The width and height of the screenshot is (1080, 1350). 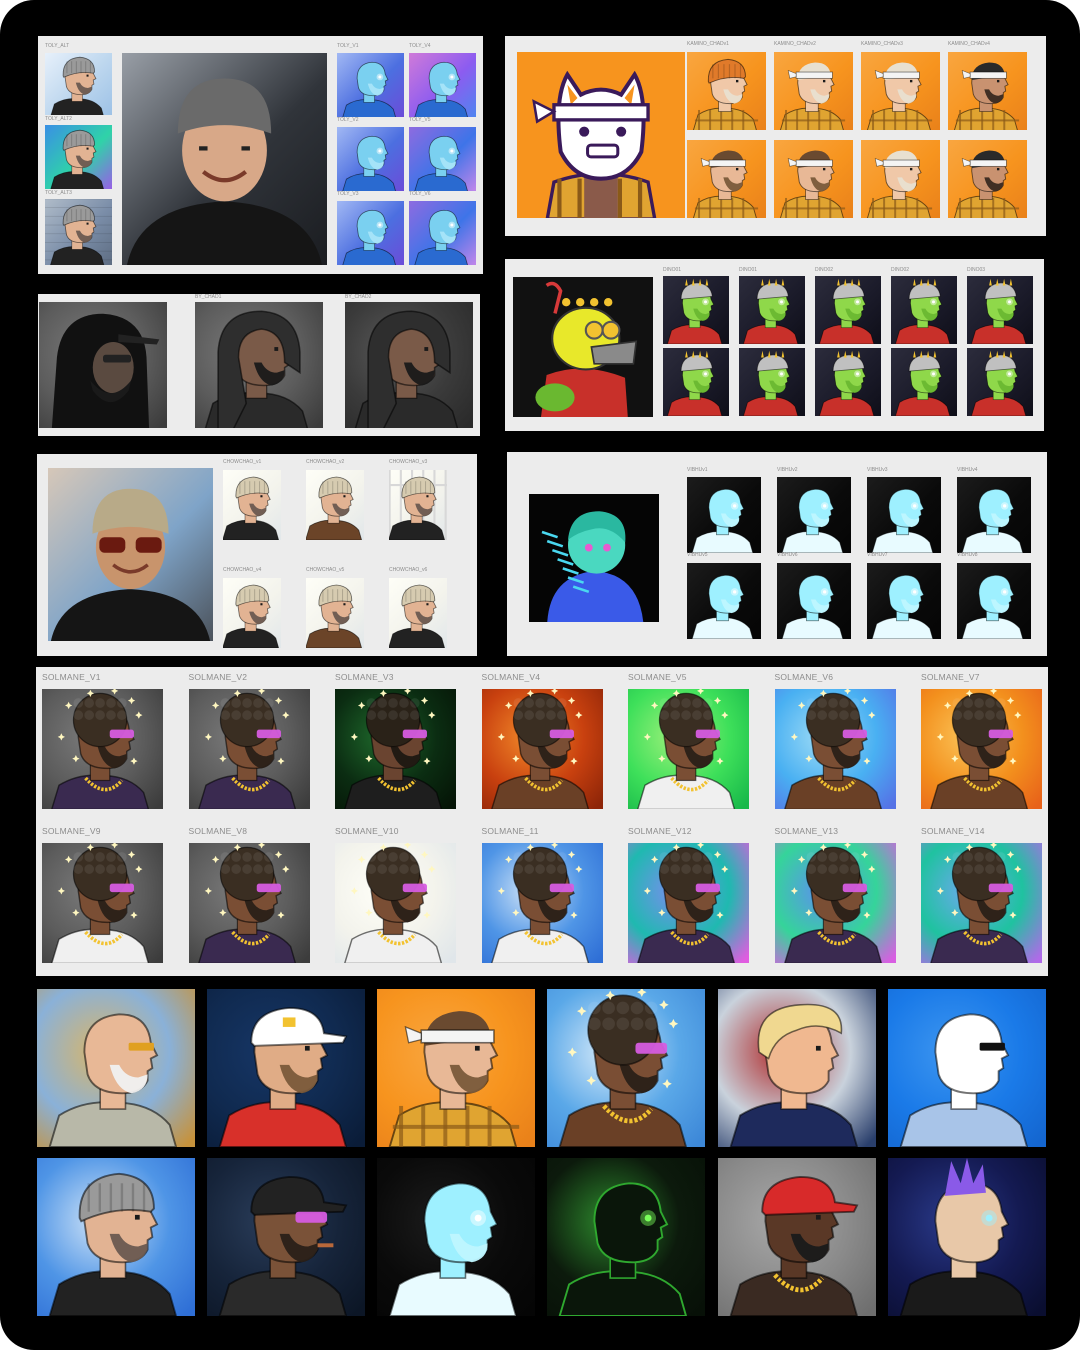 I want to click on chowchao-photo, so click(x=130, y=554).